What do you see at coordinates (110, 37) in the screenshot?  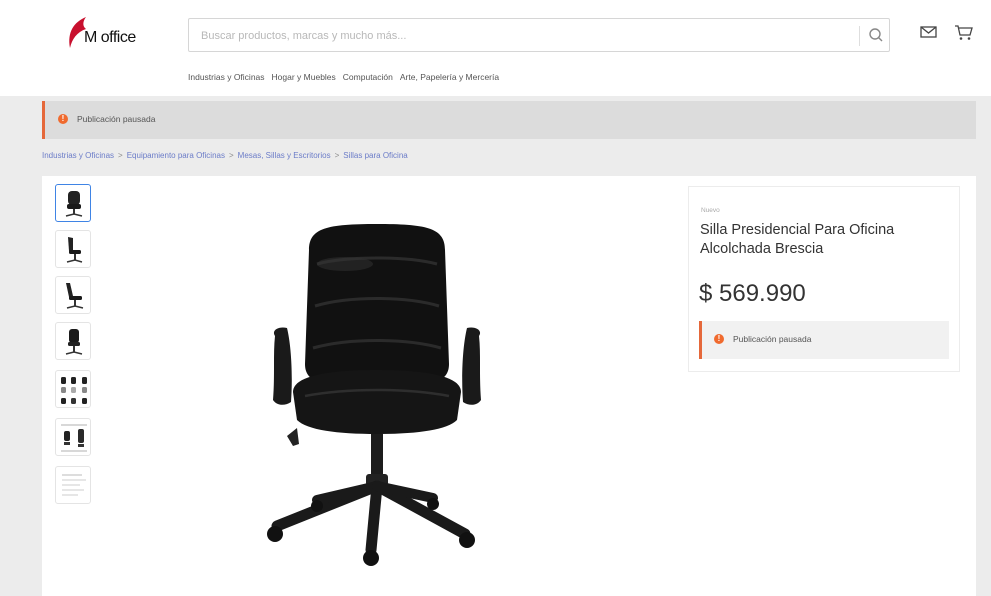 I see `logo-text: M office` at bounding box center [110, 37].